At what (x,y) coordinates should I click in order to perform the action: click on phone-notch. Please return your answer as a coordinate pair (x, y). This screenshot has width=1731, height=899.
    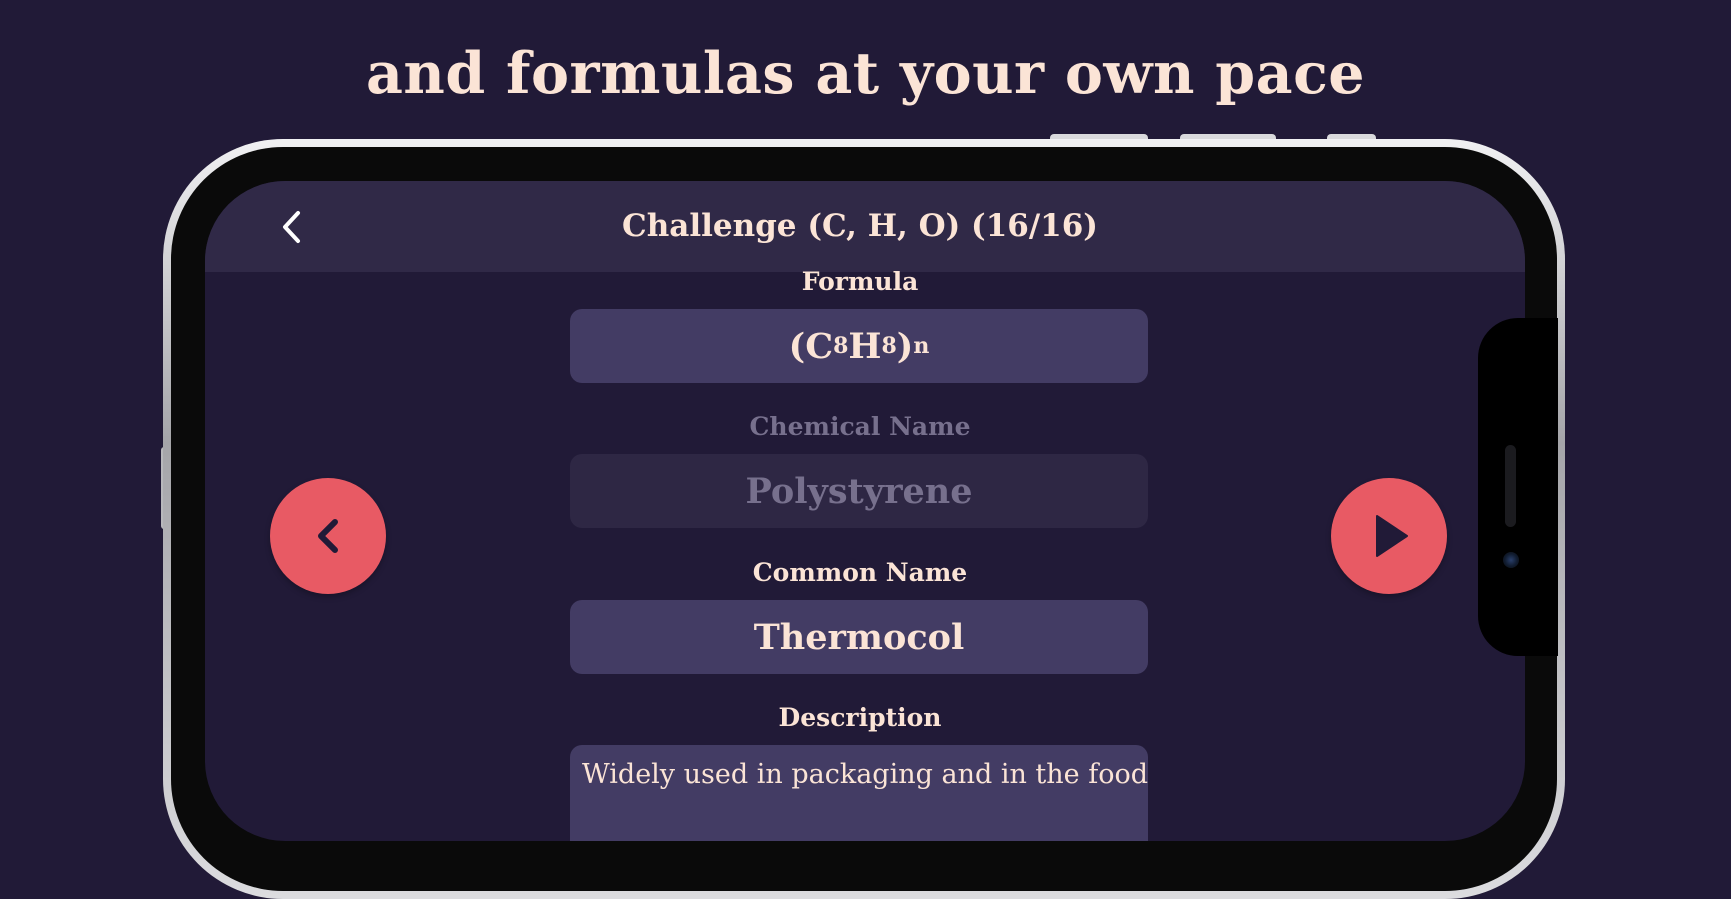
    Looking at the image, I should click on (1518, 487).